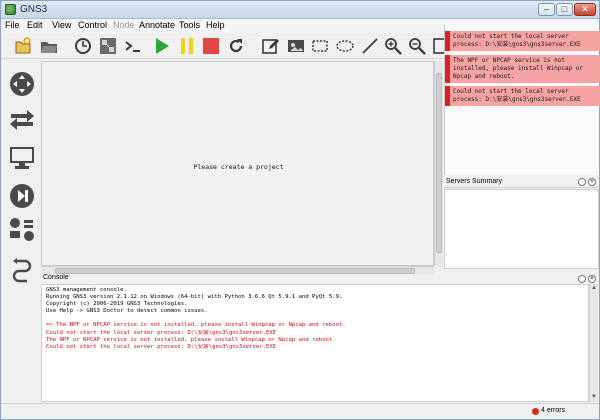  I want to click on window-title: GNS3, so click(34, 9).